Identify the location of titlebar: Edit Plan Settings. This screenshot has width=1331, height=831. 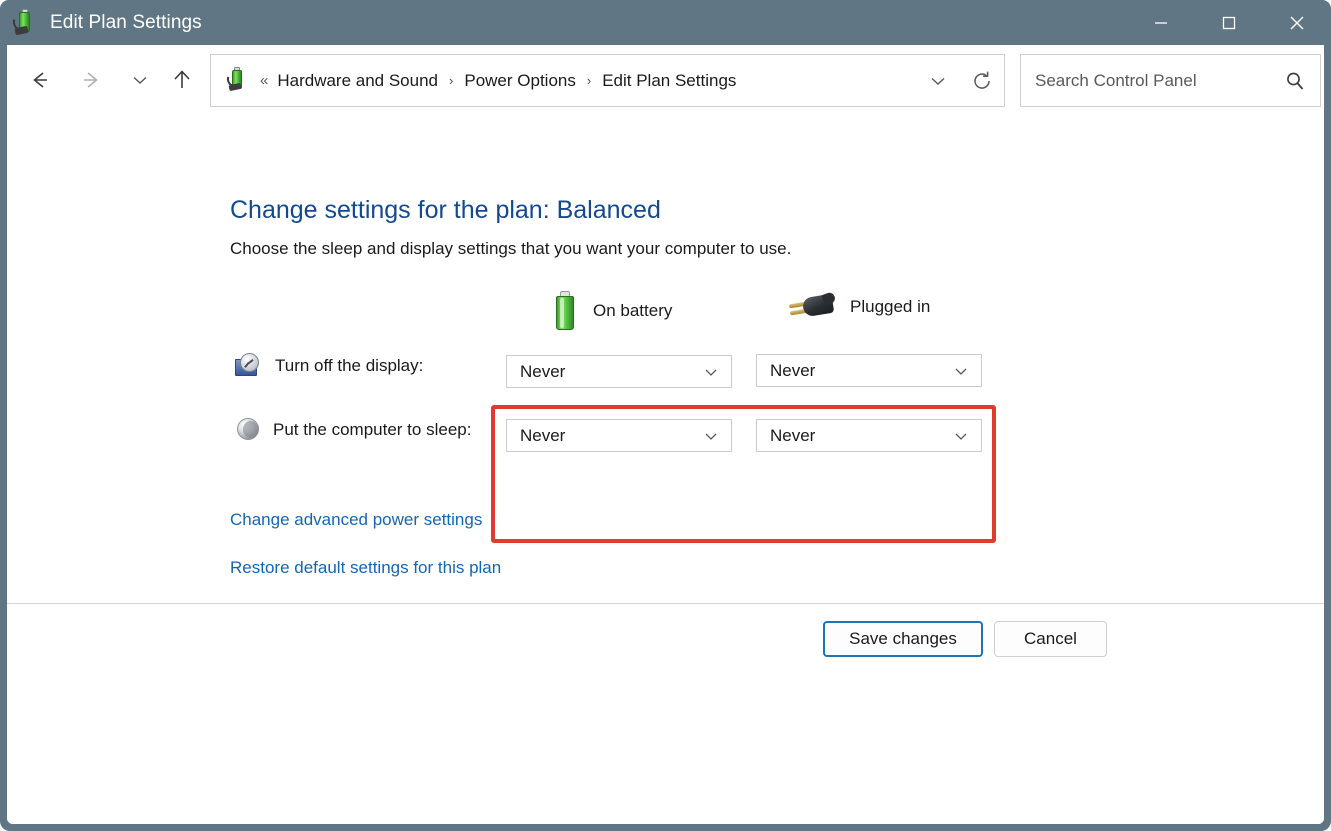
(665, 22).